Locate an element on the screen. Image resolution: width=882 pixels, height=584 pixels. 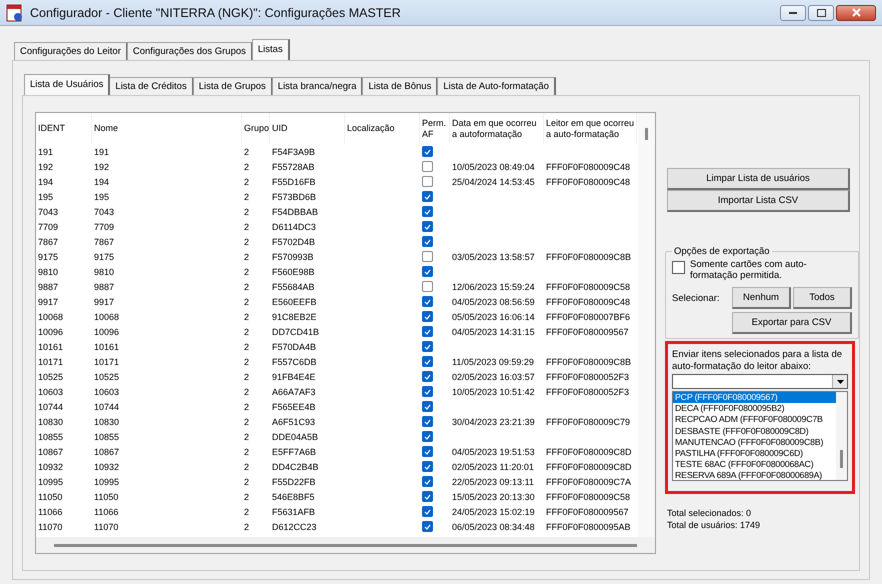
tab: Lista branca/negra is located at coordinates (318, 86).